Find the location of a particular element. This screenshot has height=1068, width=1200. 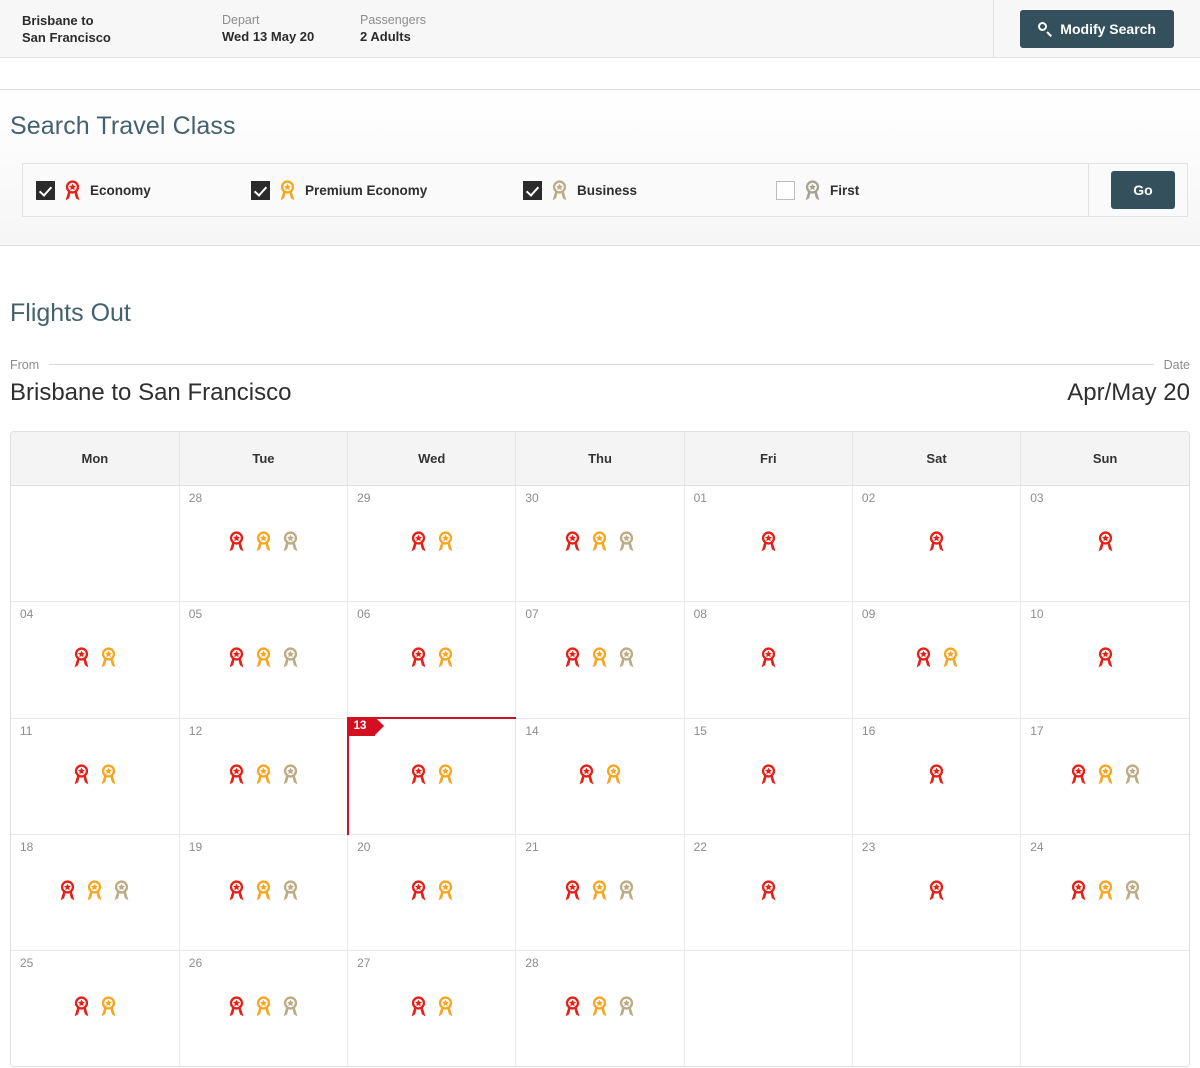

calendar-day-cell: 22 is located at coordinates (768, 892).